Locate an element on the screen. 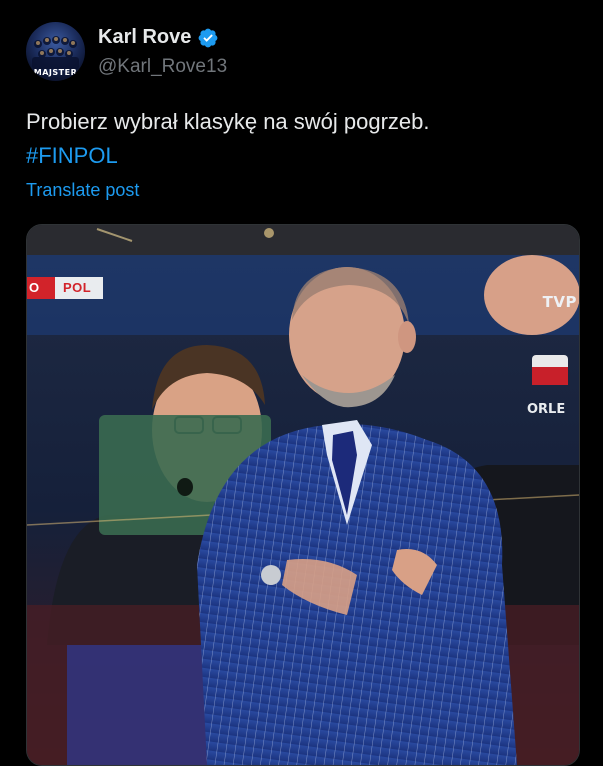 The image size is (603, 766). author-name-row: Karl Rove is located at coordinates (158, 37).